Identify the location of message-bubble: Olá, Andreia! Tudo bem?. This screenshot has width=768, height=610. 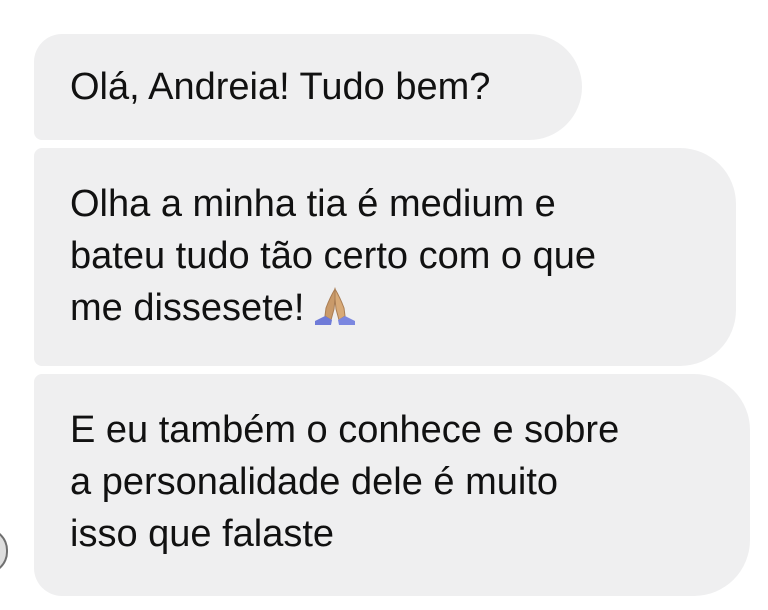
(308, 87).